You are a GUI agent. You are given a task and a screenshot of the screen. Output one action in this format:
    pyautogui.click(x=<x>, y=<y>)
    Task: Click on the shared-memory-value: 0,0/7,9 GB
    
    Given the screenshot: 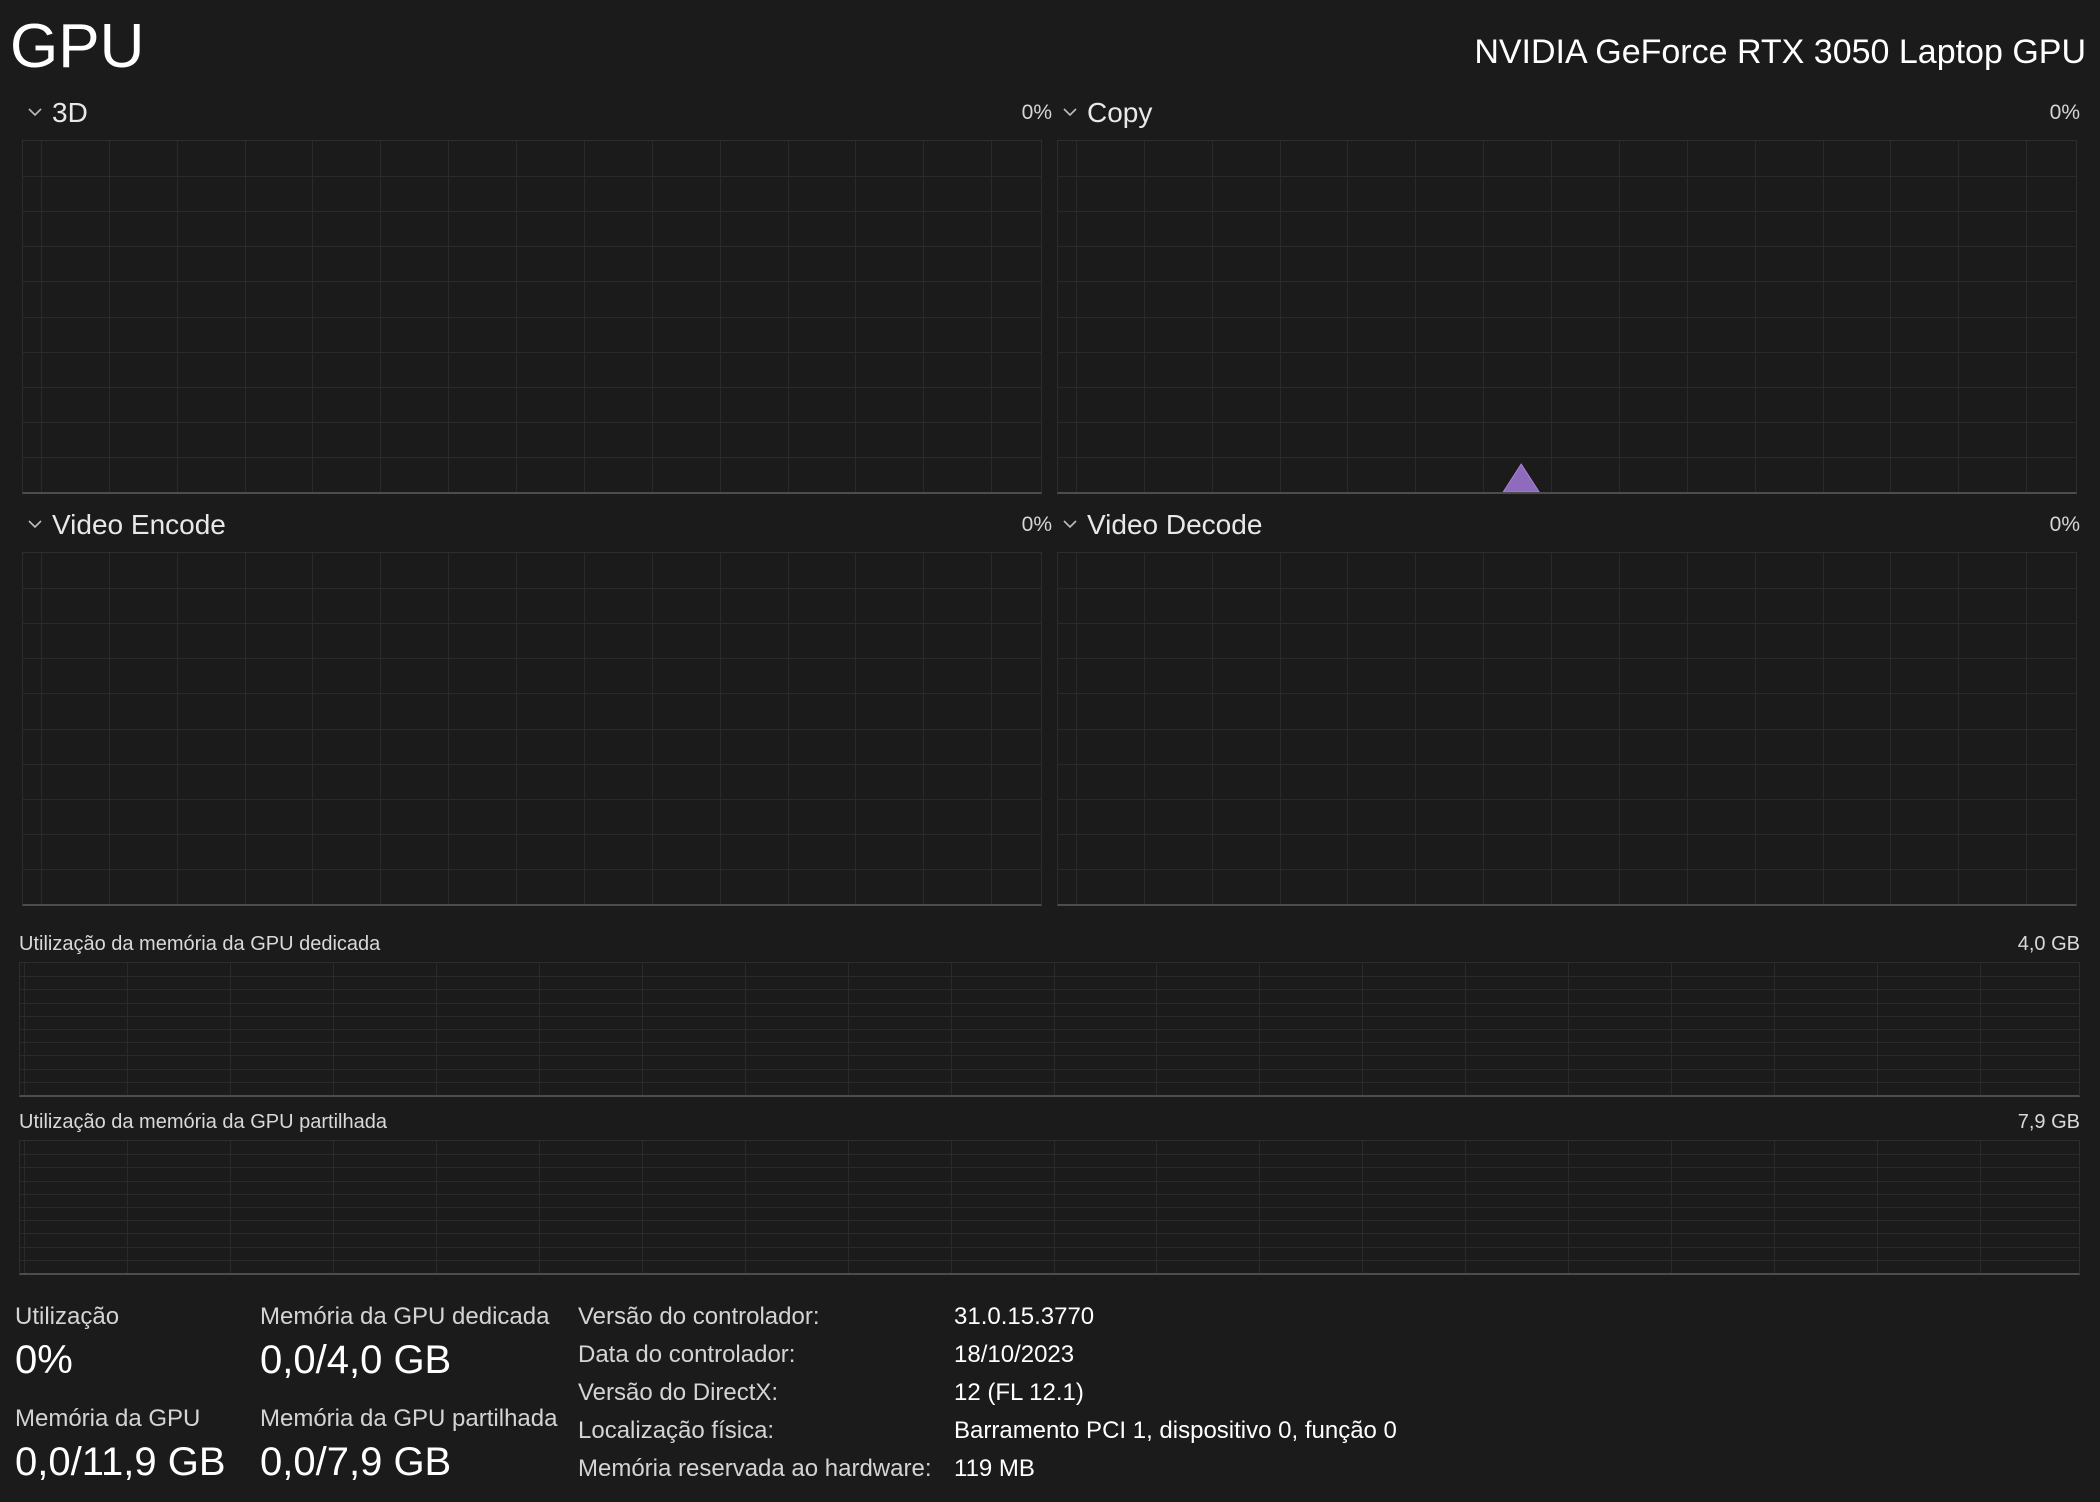 What is the action you would take?
    pyautogui.click(x=356, y=1462)
    